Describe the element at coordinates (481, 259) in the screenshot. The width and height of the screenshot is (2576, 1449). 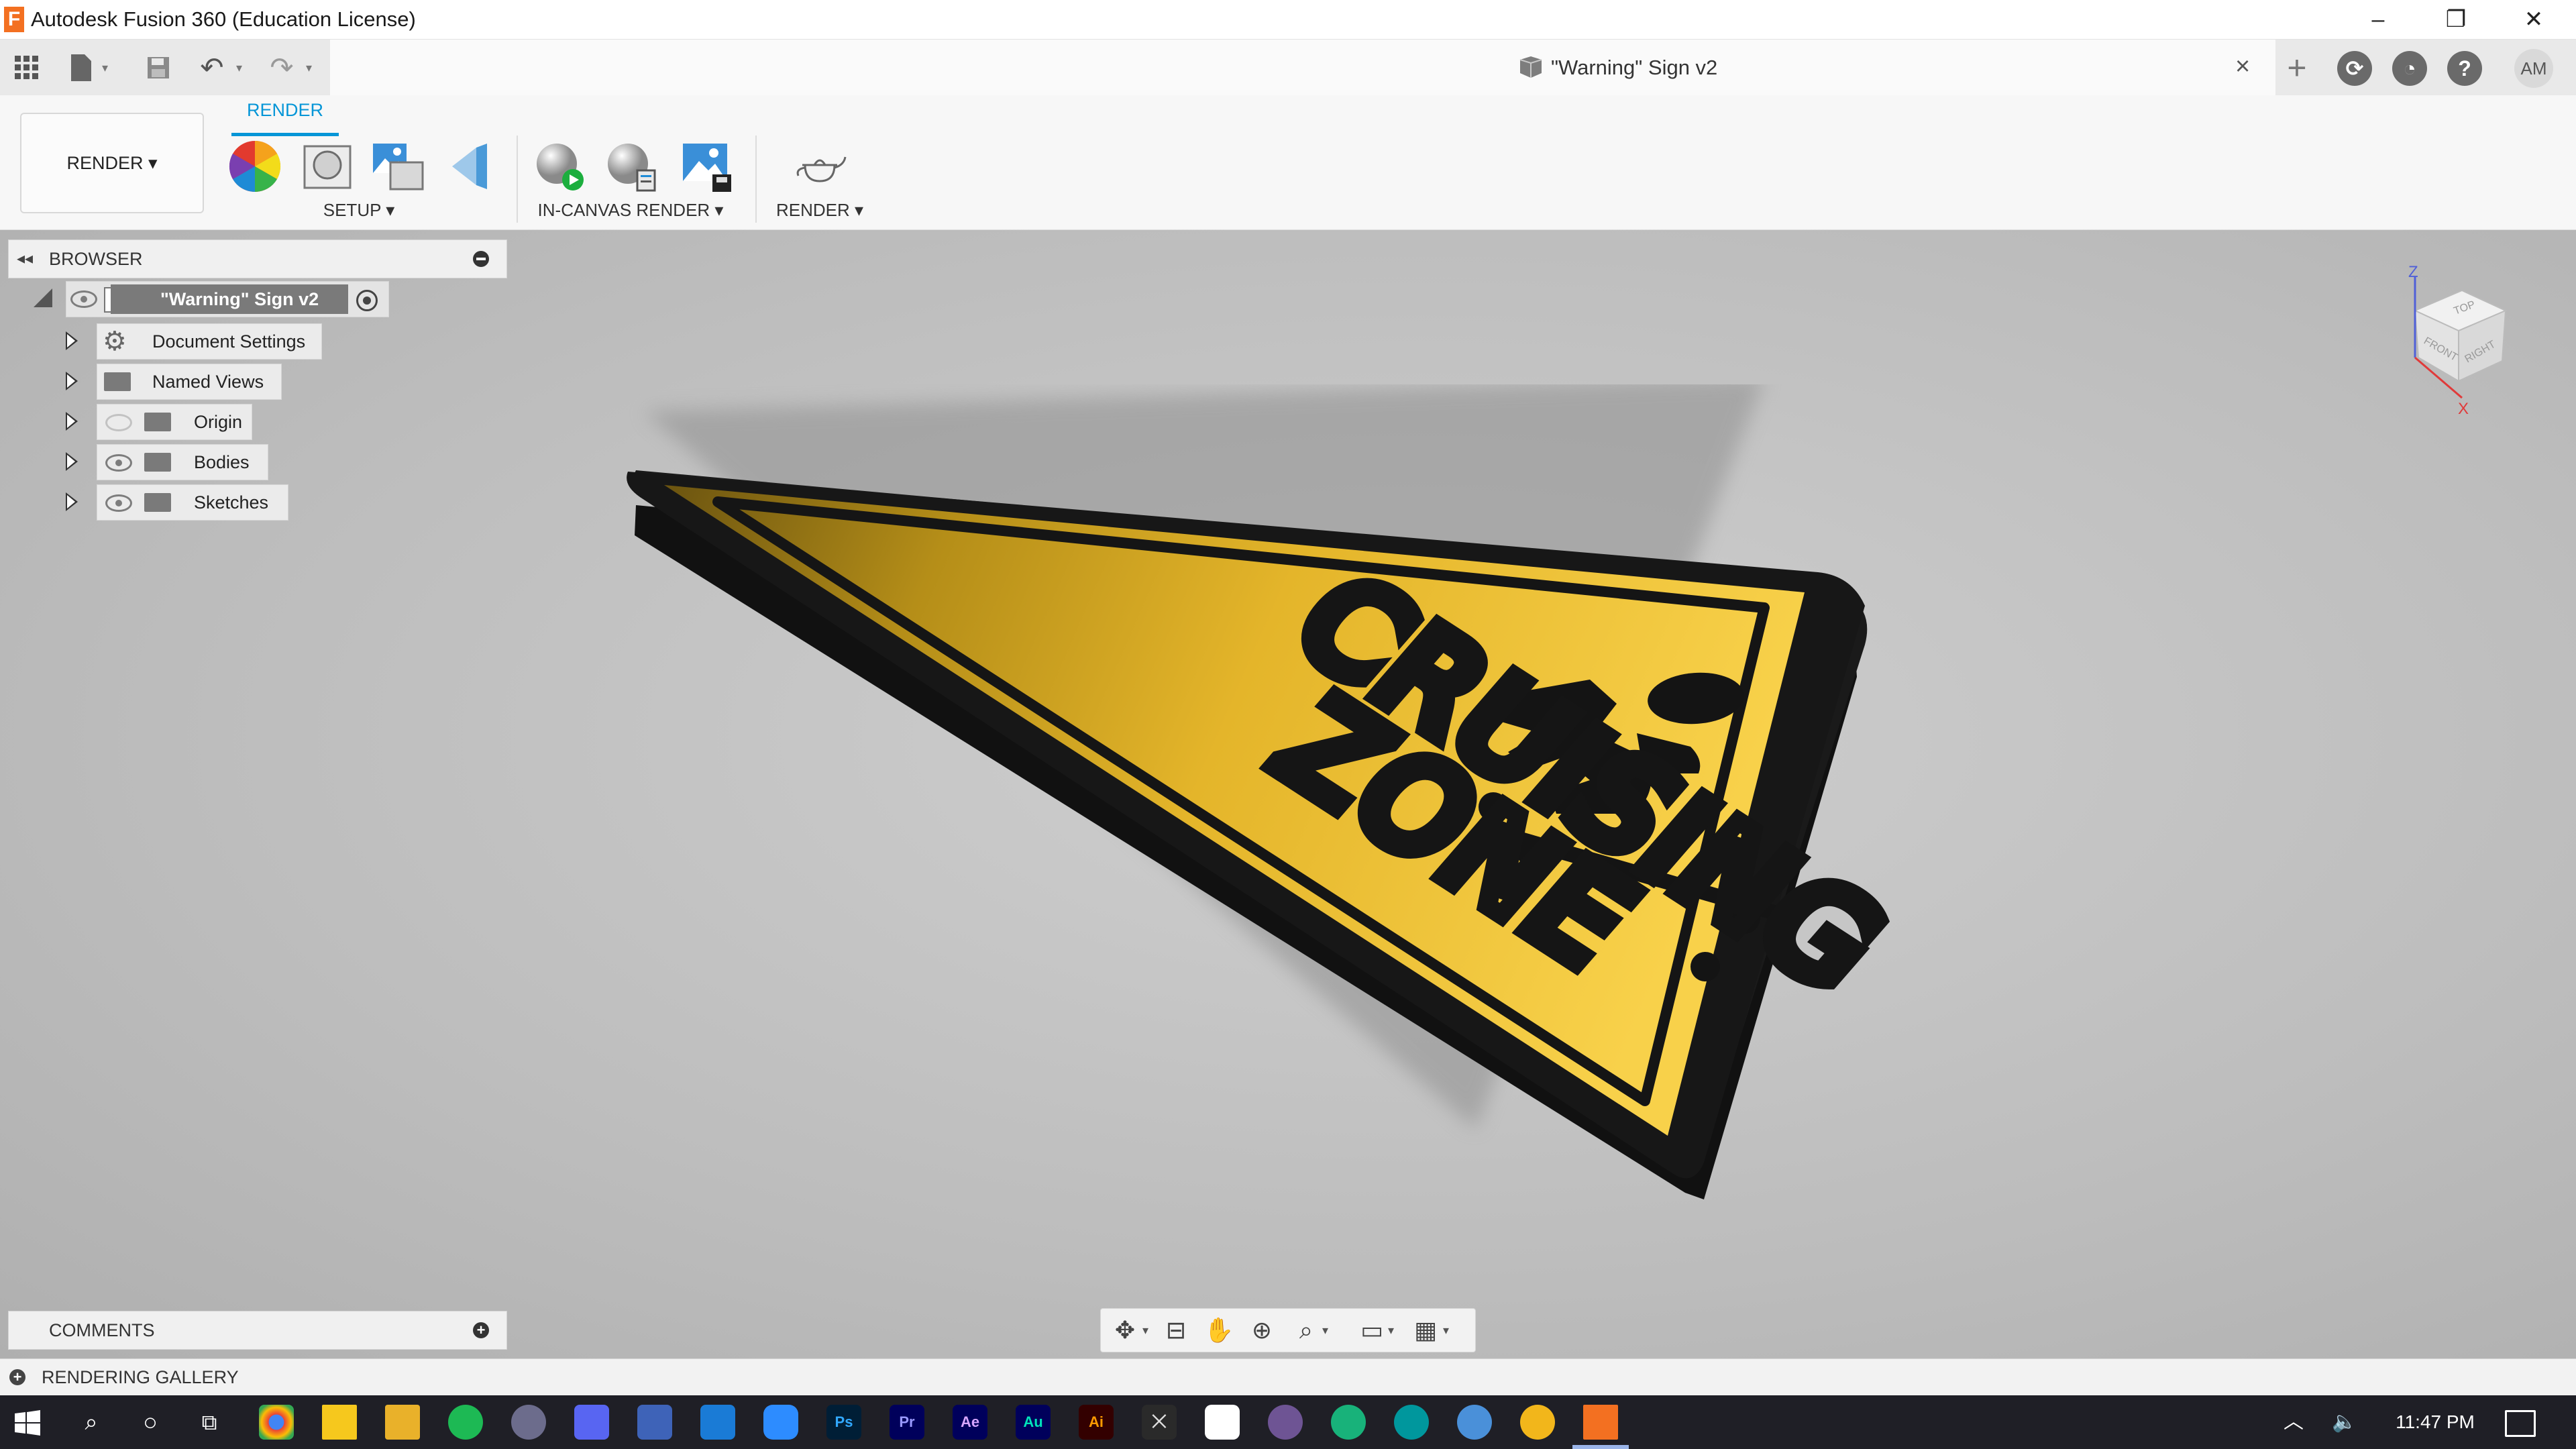
I see `browser-minus-icon` at that location.